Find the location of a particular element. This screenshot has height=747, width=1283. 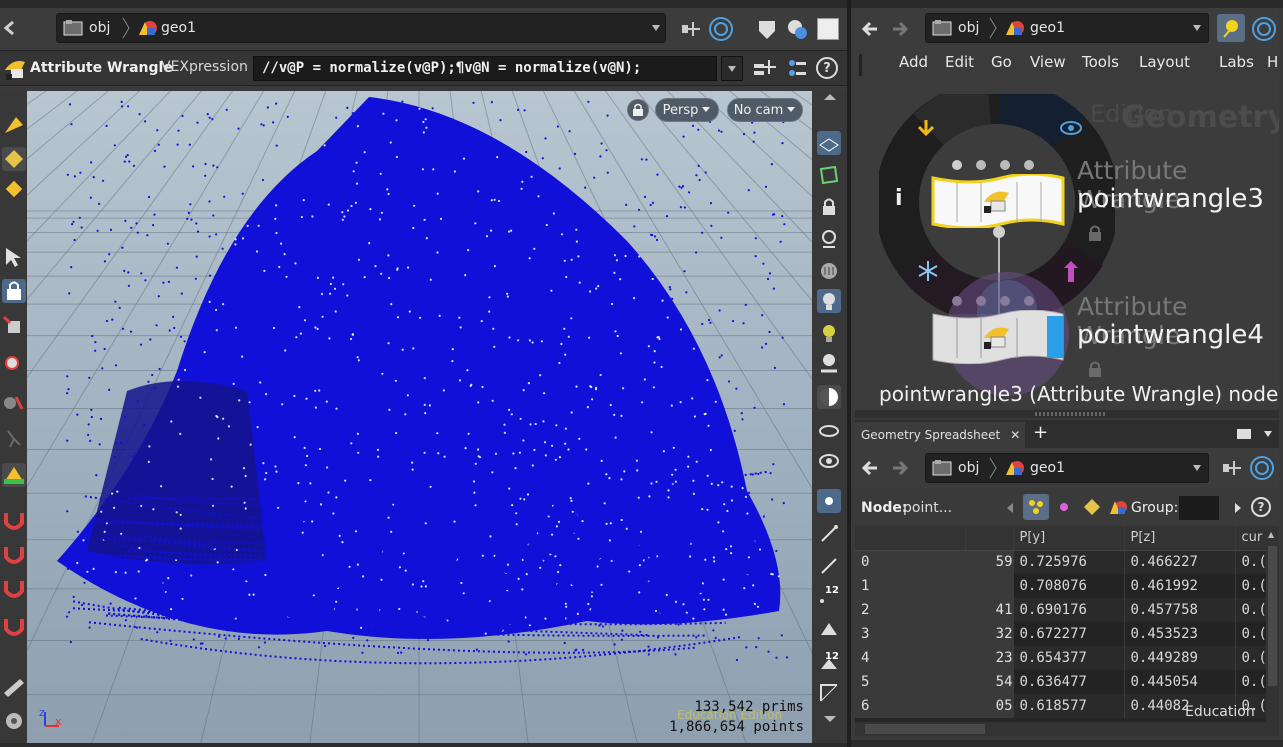

camera-view-menu: Persp is located at coordinates (687, 110).